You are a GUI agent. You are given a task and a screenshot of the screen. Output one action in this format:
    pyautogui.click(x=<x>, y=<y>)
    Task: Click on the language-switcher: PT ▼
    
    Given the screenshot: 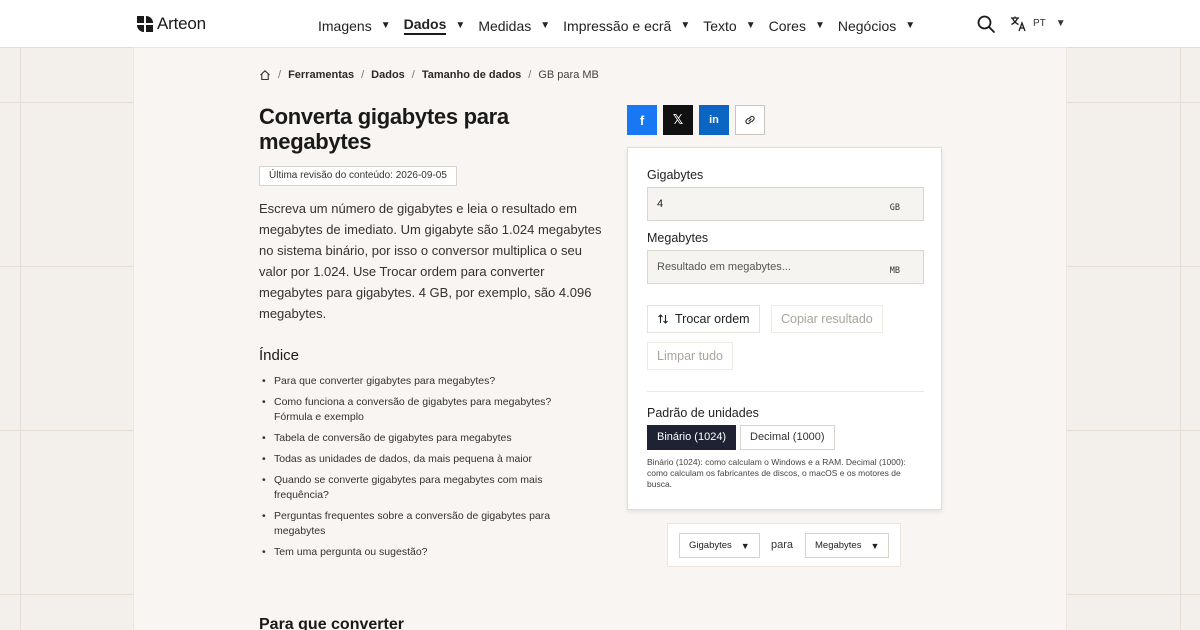 What is the action you would take?
    pyautogui.click(x=1038, y=23)
    